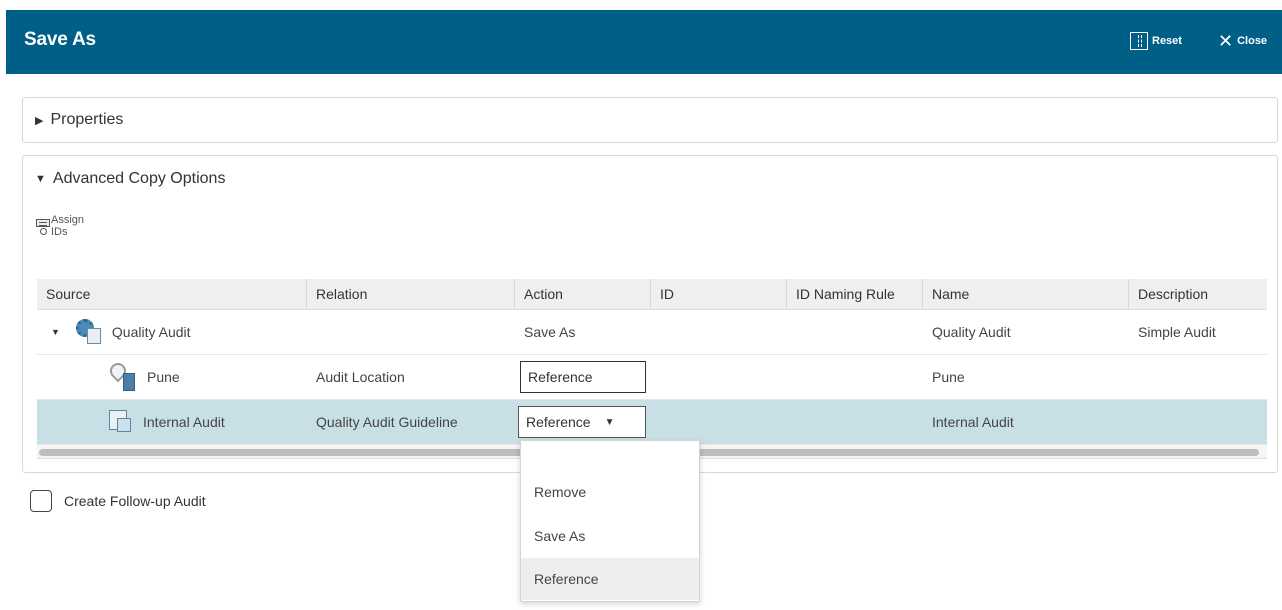 Image resolution: width=1282 pixels, height=610 pixels. Describe the element at coordinates (650, 120) in the screenshot. I see `properties-panel: ▶ Properties` at that location.